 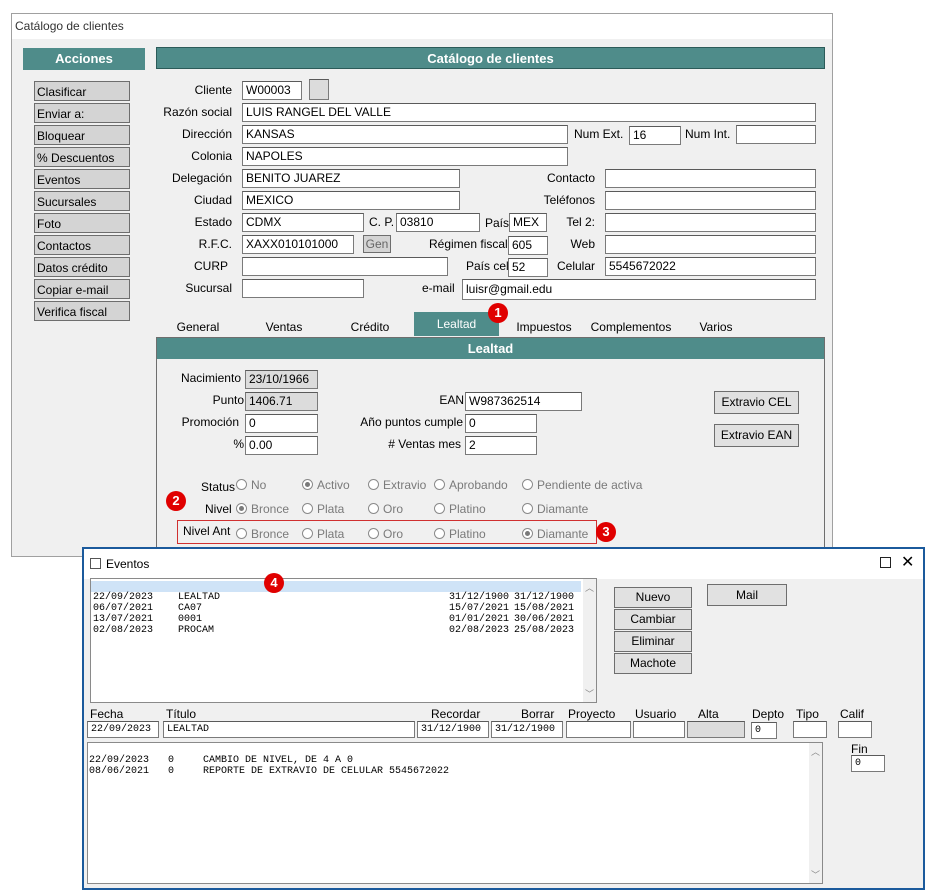 What do you see at coordinates (589, 640) in the screenshot?
I see `list-scrollbar: ︿ ﹀` at bounding box center [589, 640].